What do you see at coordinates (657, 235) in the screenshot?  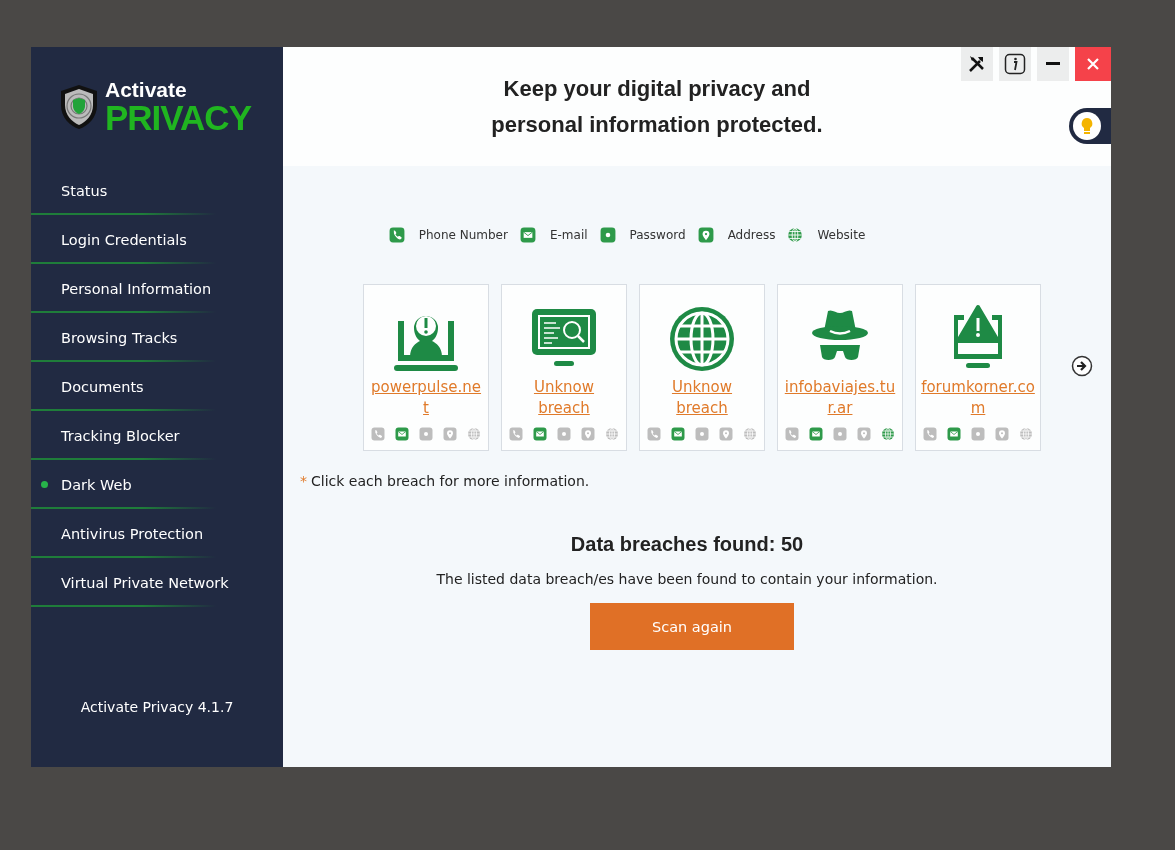 I see `legend-label: Password` at bounding box center [657, 235].